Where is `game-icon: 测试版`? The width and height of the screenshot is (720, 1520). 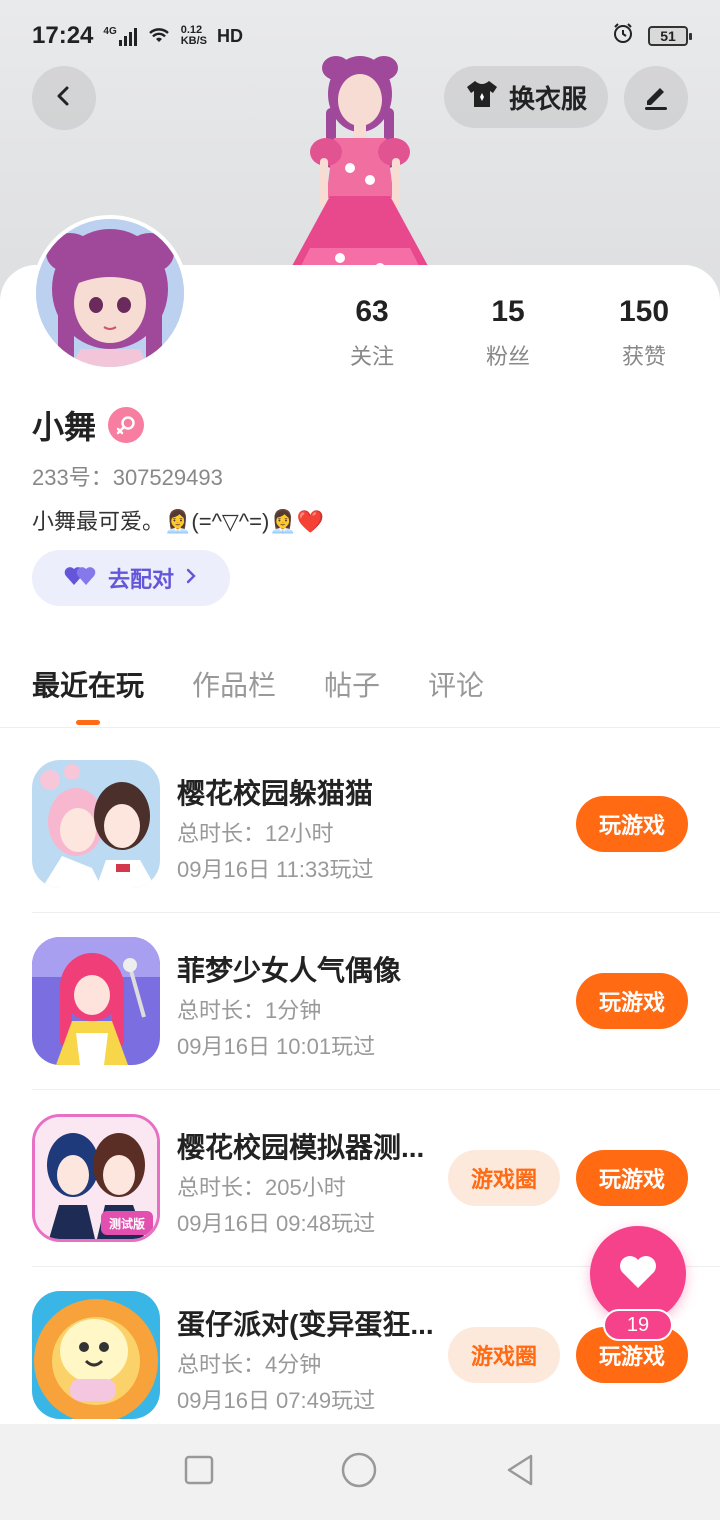 game-icon: 测试版 is located at coordinates (96, 1178).